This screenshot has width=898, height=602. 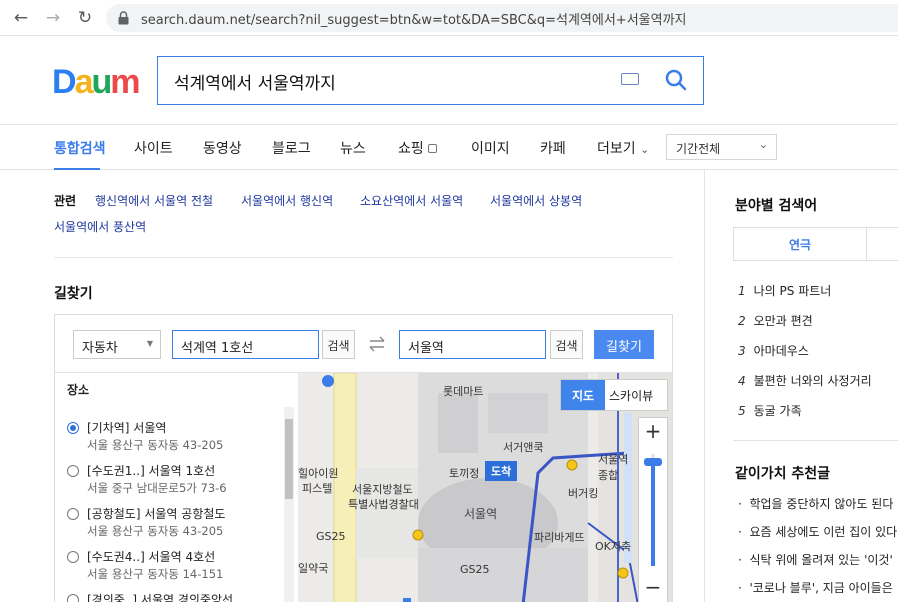 I want to click on rank-item: 2 오만과 편견, so click(x=775, y=320).